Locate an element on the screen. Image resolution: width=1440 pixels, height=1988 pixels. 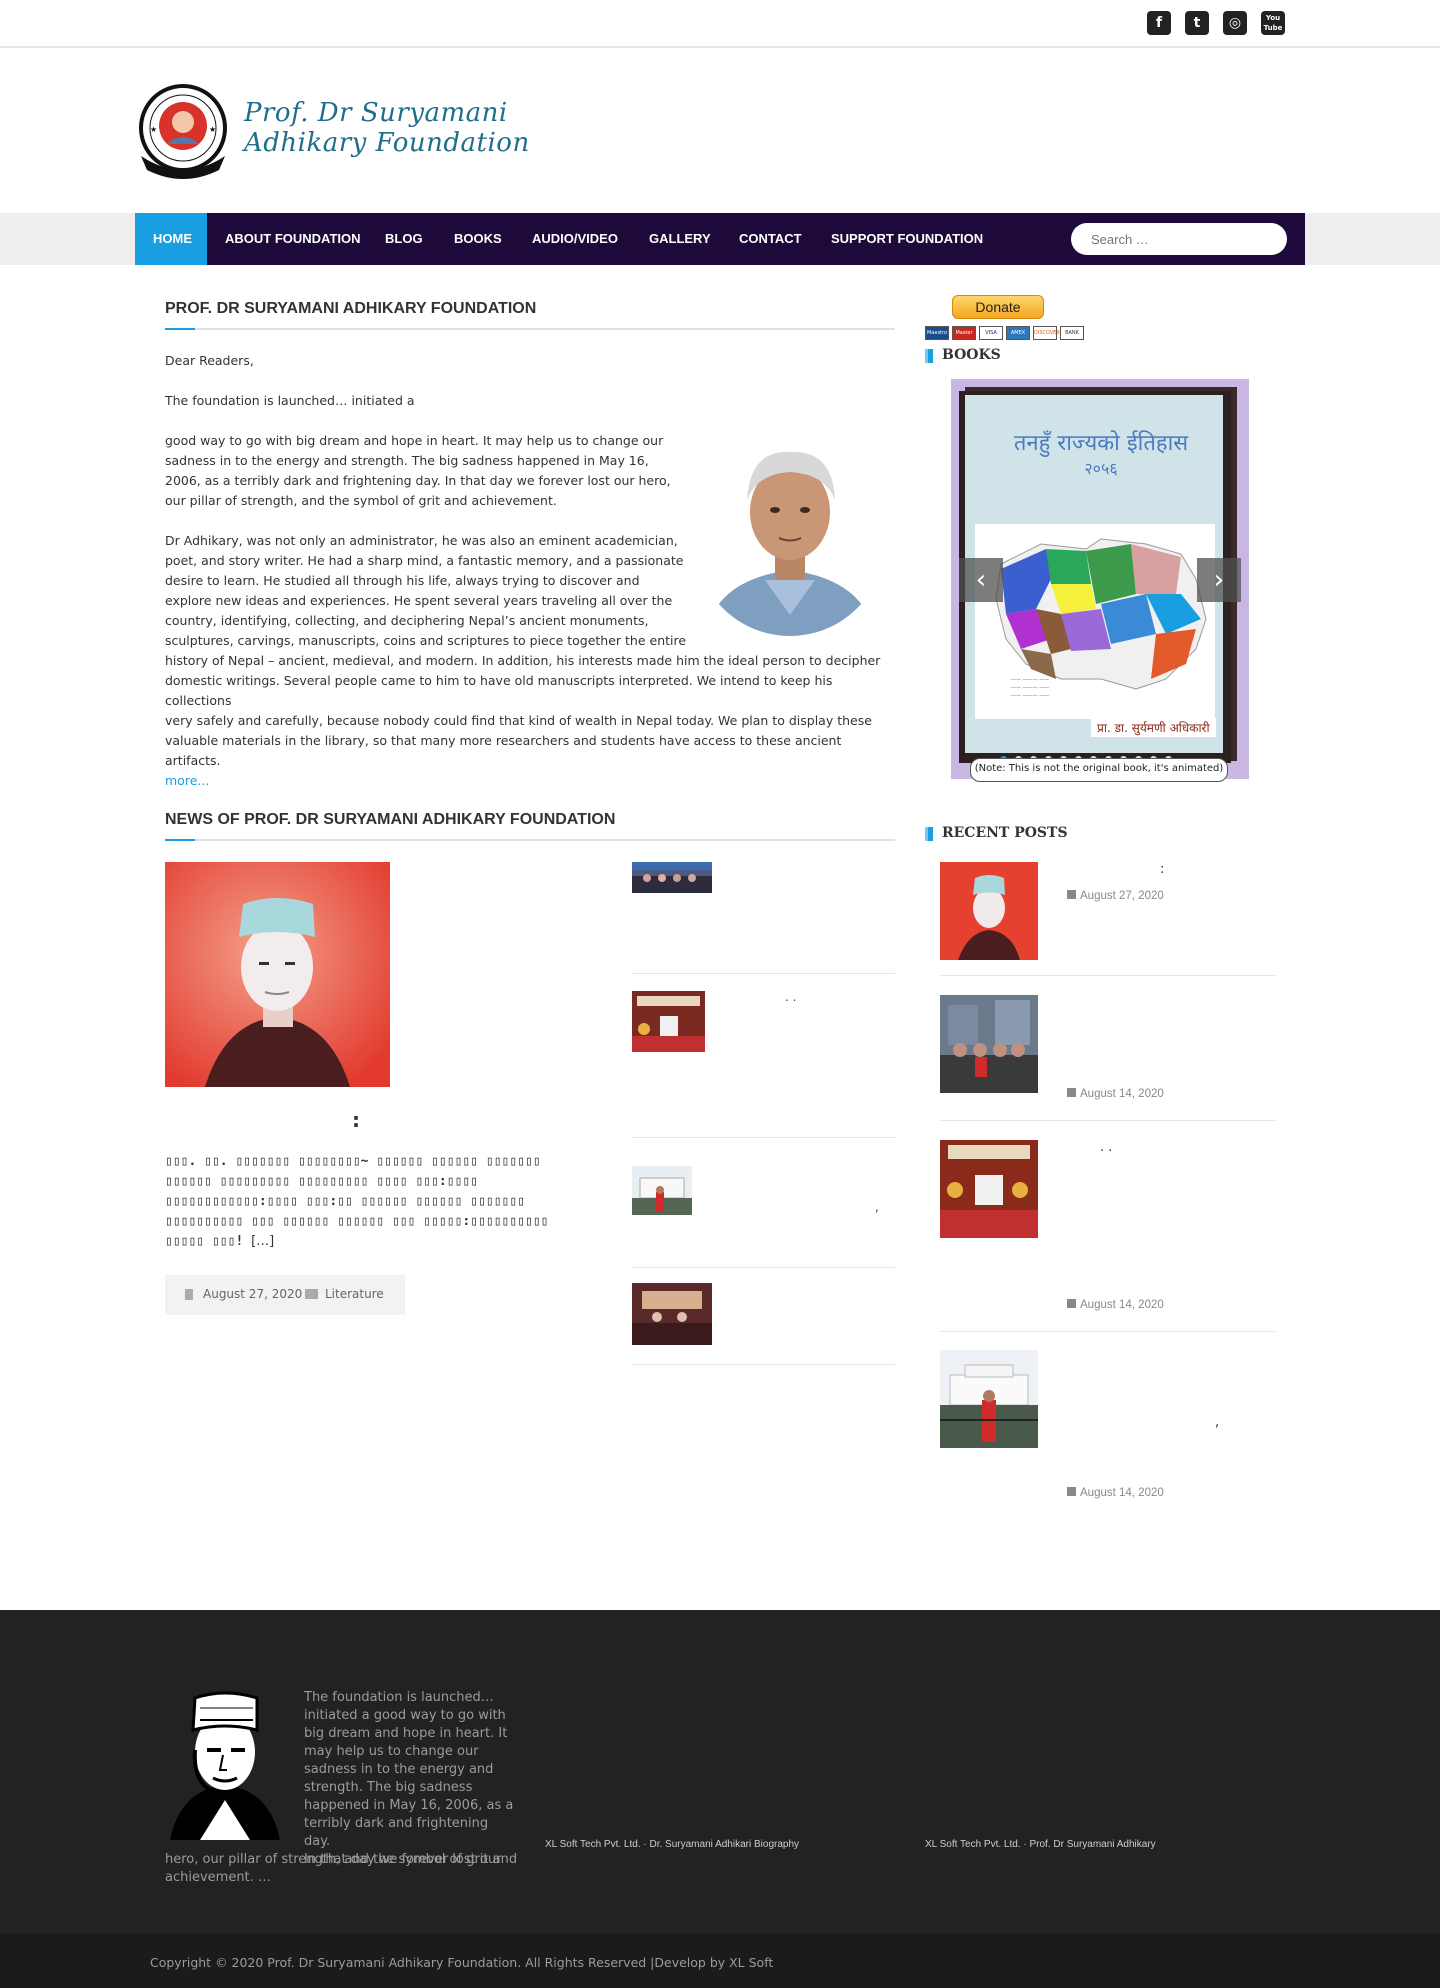
mastercard-icon: Master is located at coordinates (964, 333).